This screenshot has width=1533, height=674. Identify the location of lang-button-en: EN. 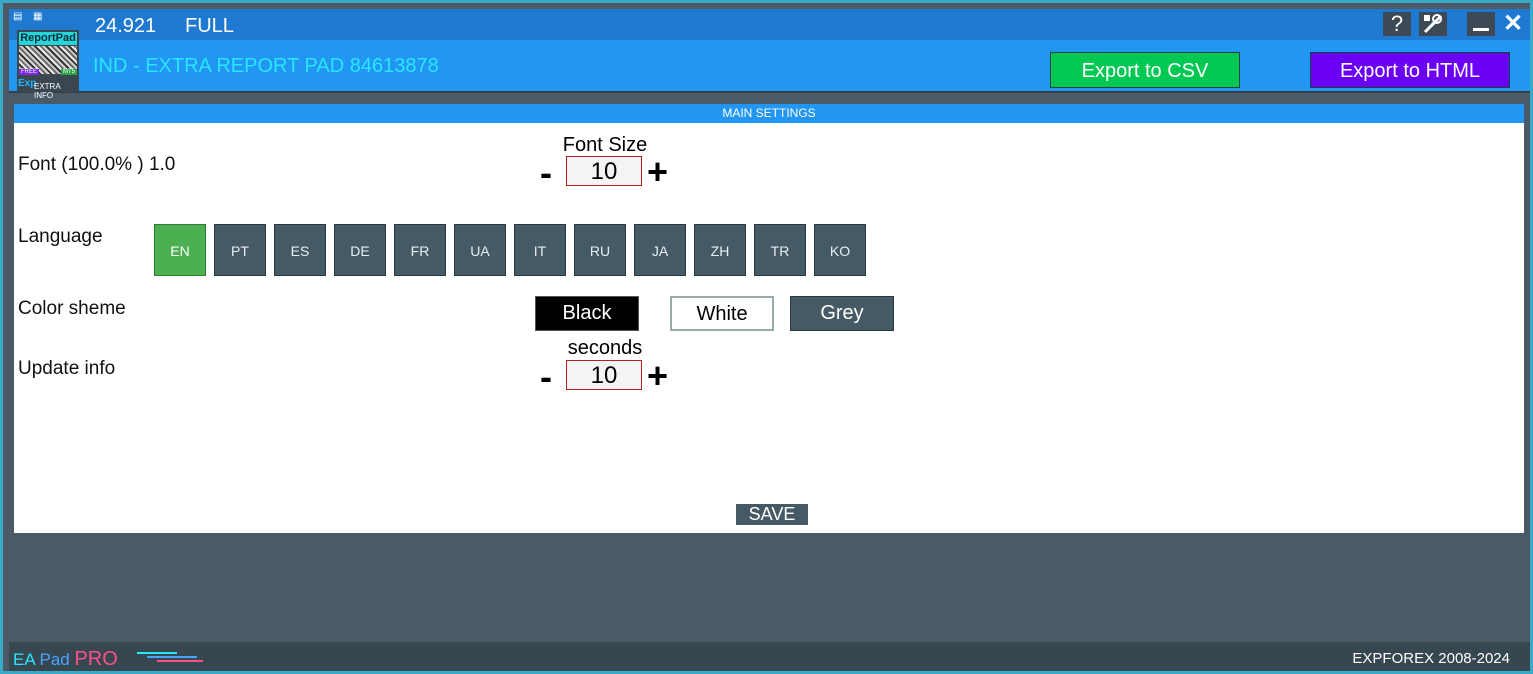
(180, 250).